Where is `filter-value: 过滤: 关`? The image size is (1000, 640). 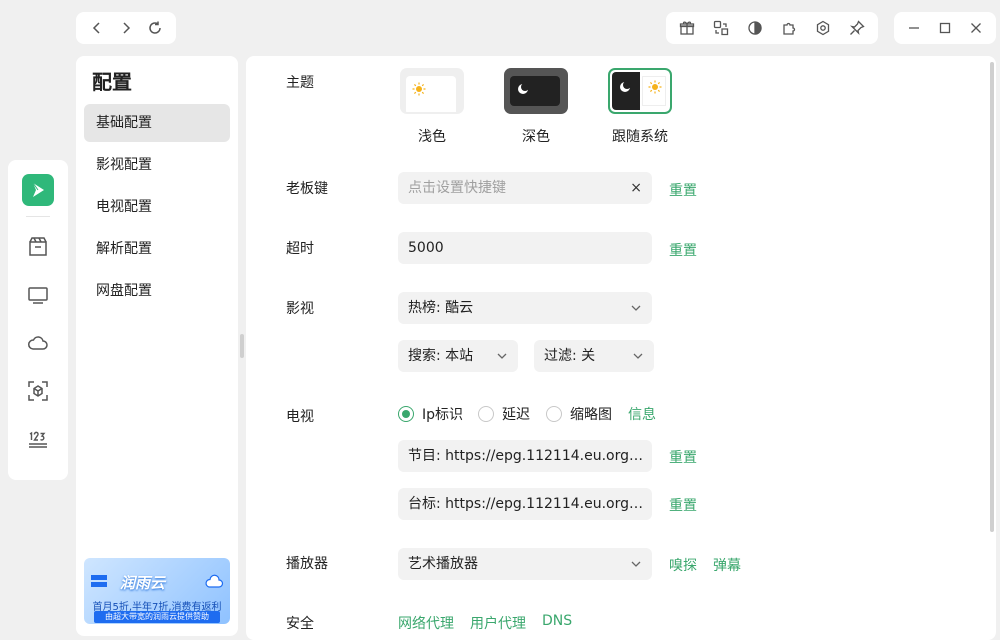
filter-value: 过滤: 关 is located at coordinates (570, 356).